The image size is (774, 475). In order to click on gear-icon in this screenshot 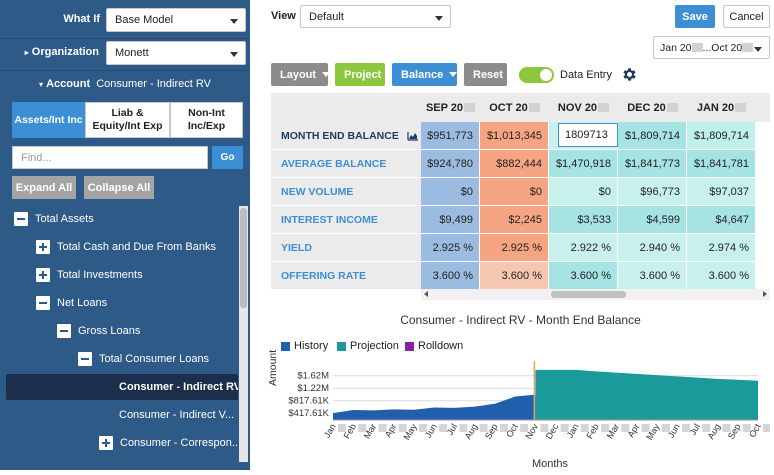, I will do `click(629, 74)`.